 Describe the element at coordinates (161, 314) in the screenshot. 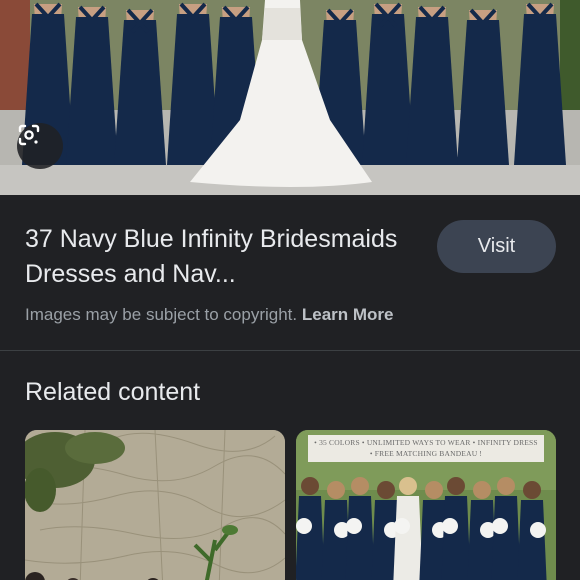

I see `copyright-text: Images may be subject to copyright.` at that location.